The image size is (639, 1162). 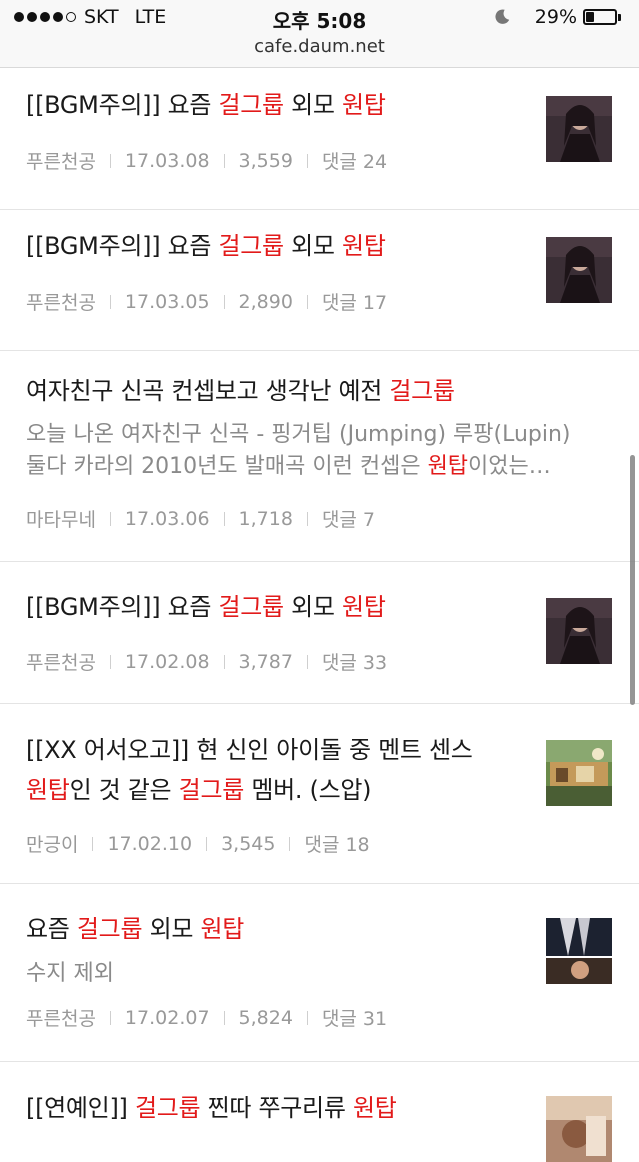 What do you see at coordinates (265, 1017) in the screenshot?
I see `post-views: 5,824` at bounding box center [265, 1017].